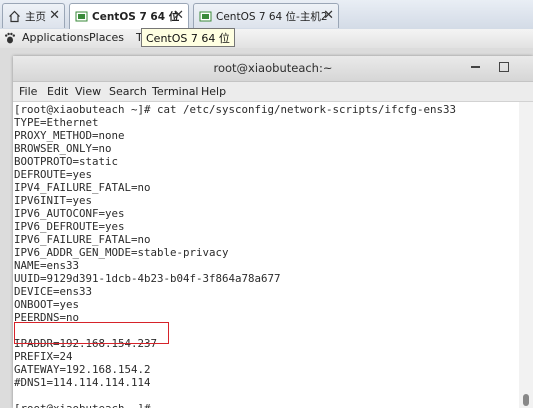  Describe the element at coordinates (57, 91) in the screenshot. I see `menu-edit: Edit` at that location.